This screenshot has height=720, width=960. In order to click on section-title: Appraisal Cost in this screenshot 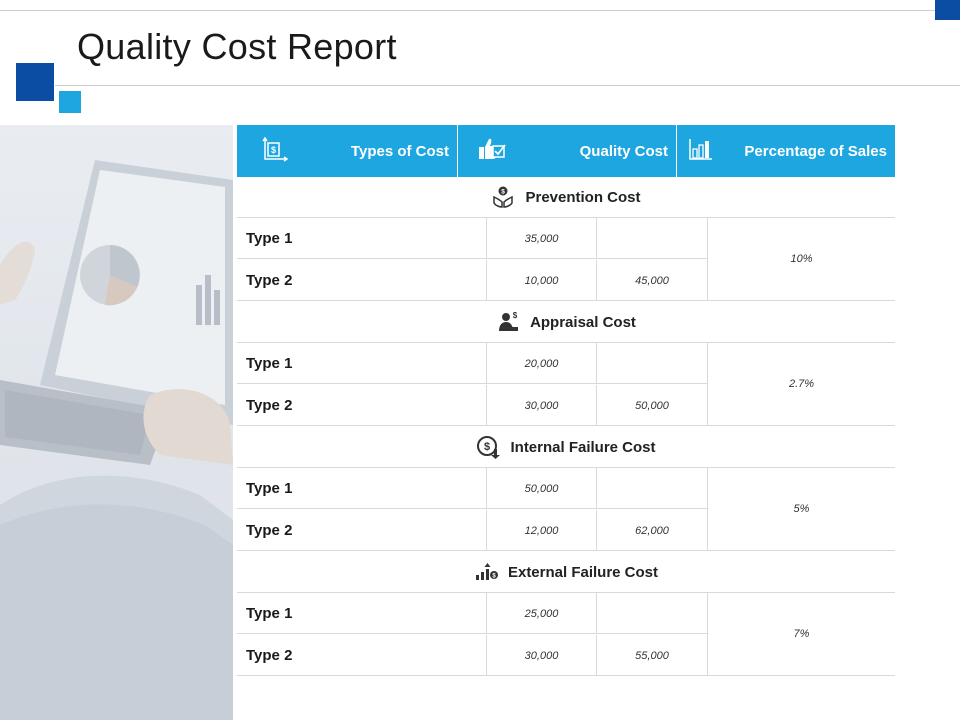, I will do `click(583, 322)`.